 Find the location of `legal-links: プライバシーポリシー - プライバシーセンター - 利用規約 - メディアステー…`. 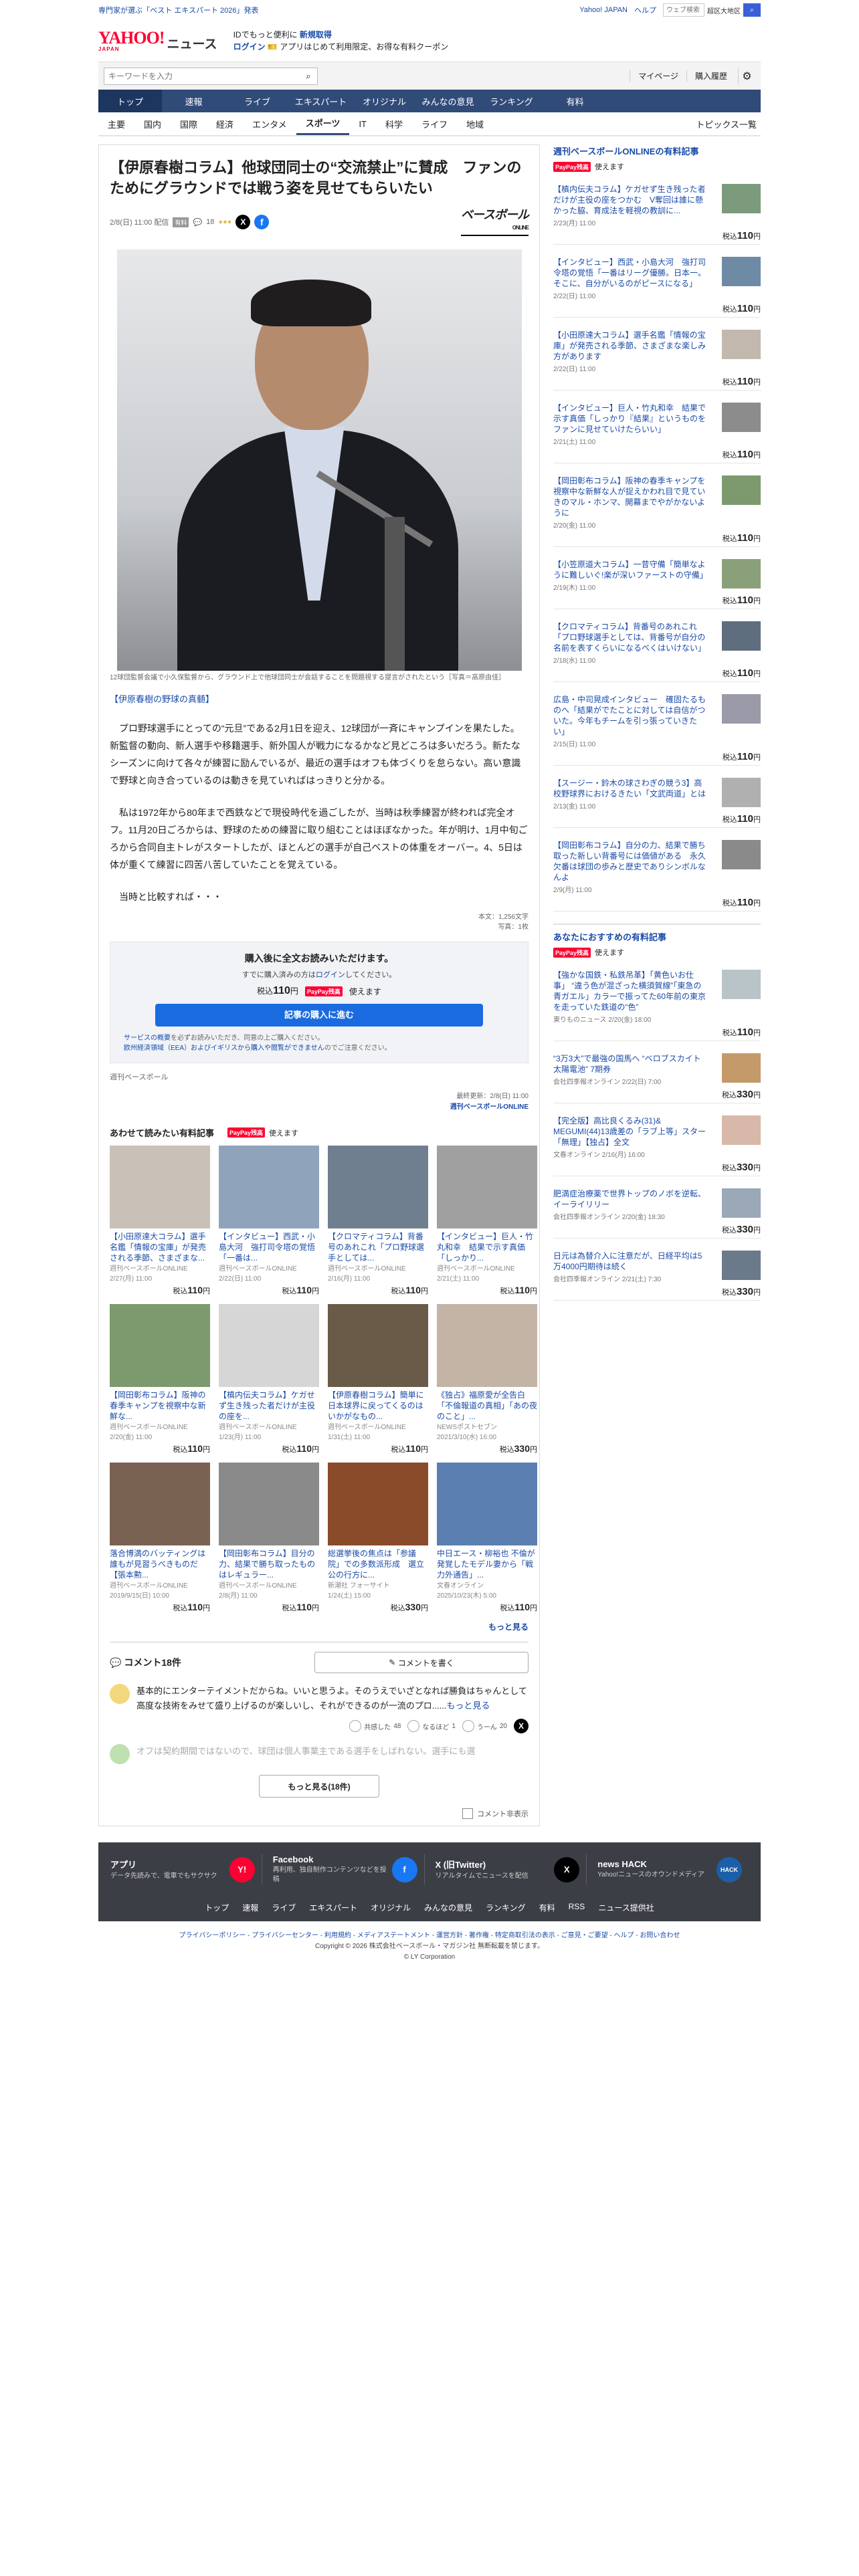

legal-links: プライバシーポリシー - プライバシーセンター - 利用規約 - メディアステー… is located at coordinates (429, 1935).